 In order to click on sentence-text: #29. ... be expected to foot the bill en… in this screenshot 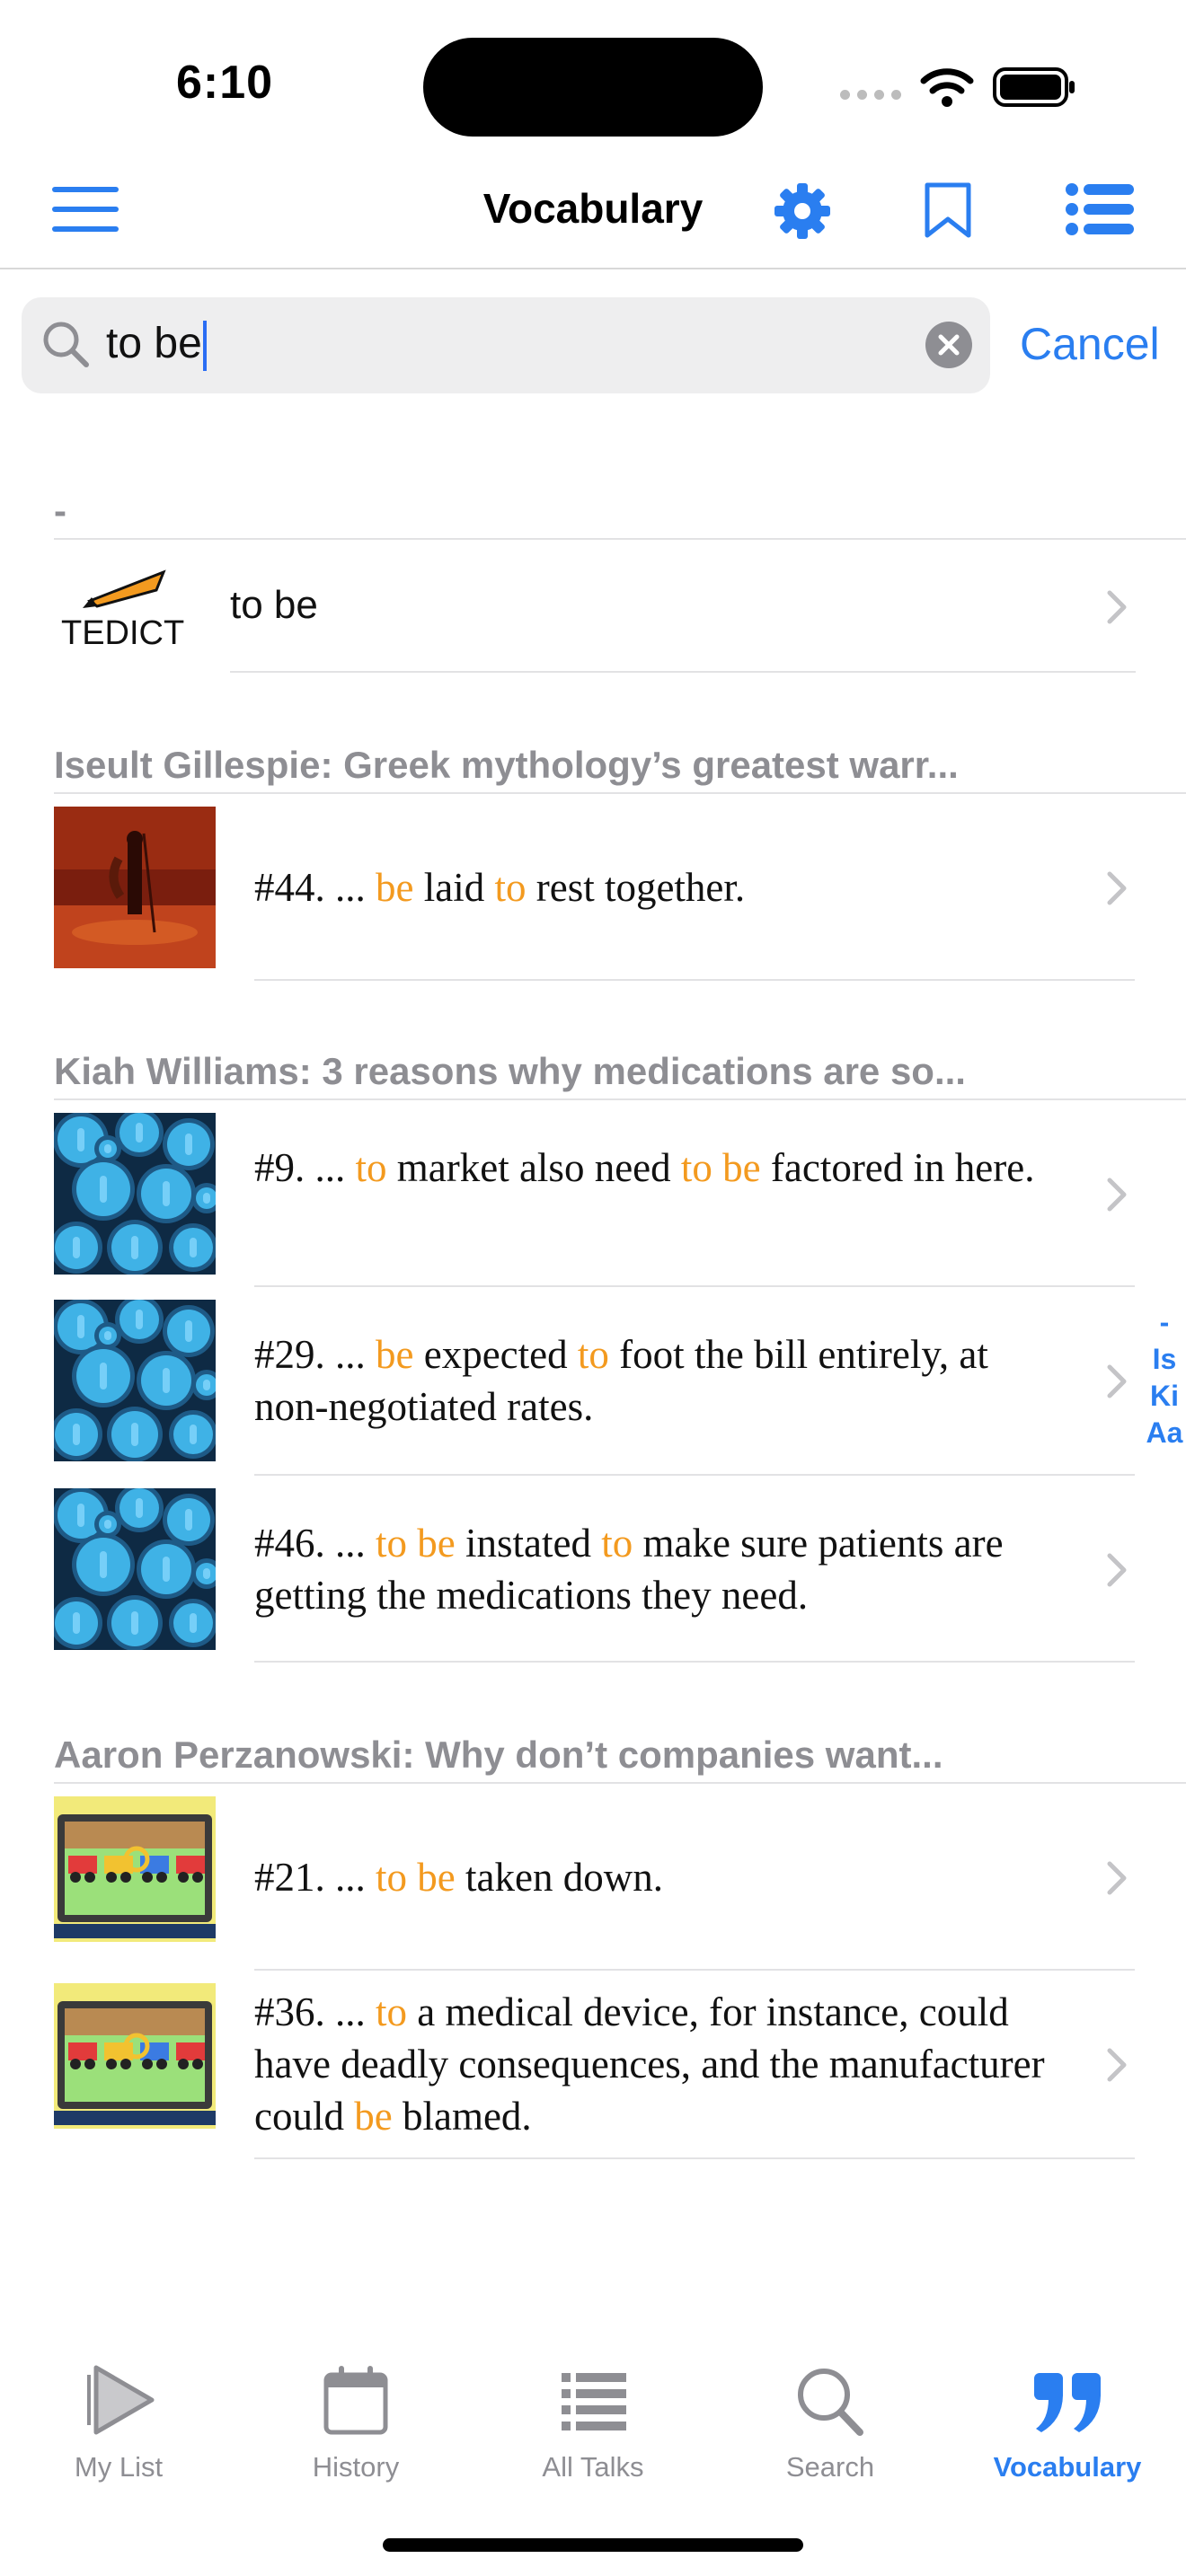, I will do `click(621, 1380)`.